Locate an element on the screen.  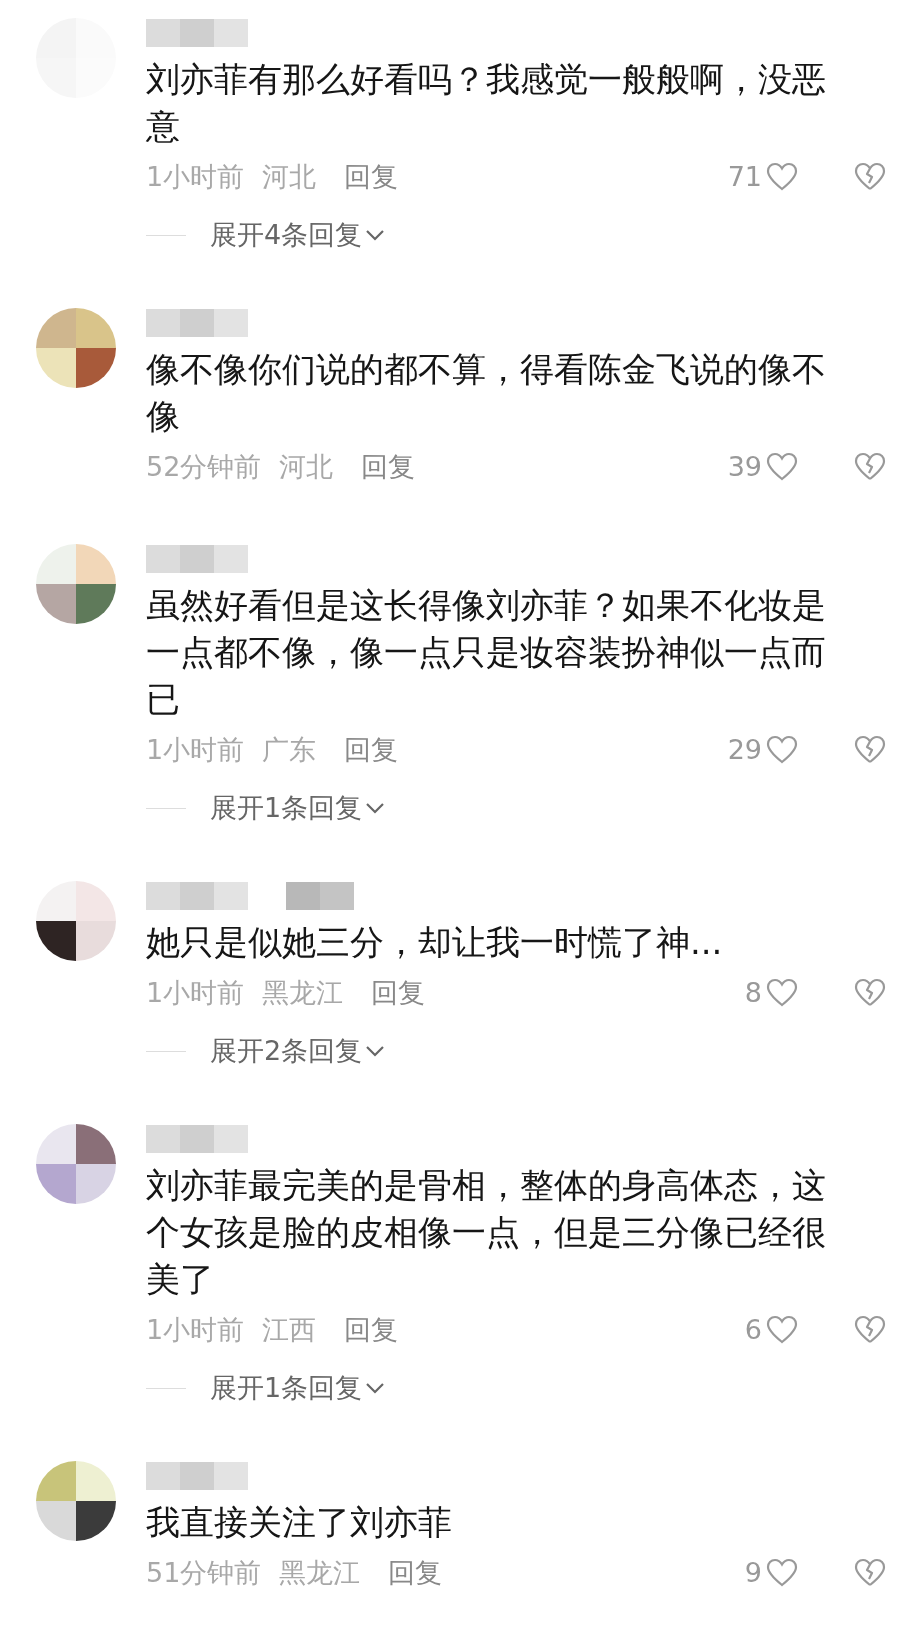
comment-text: 我直接关注了刘亦菲 is located at coordinates (299, 1522).